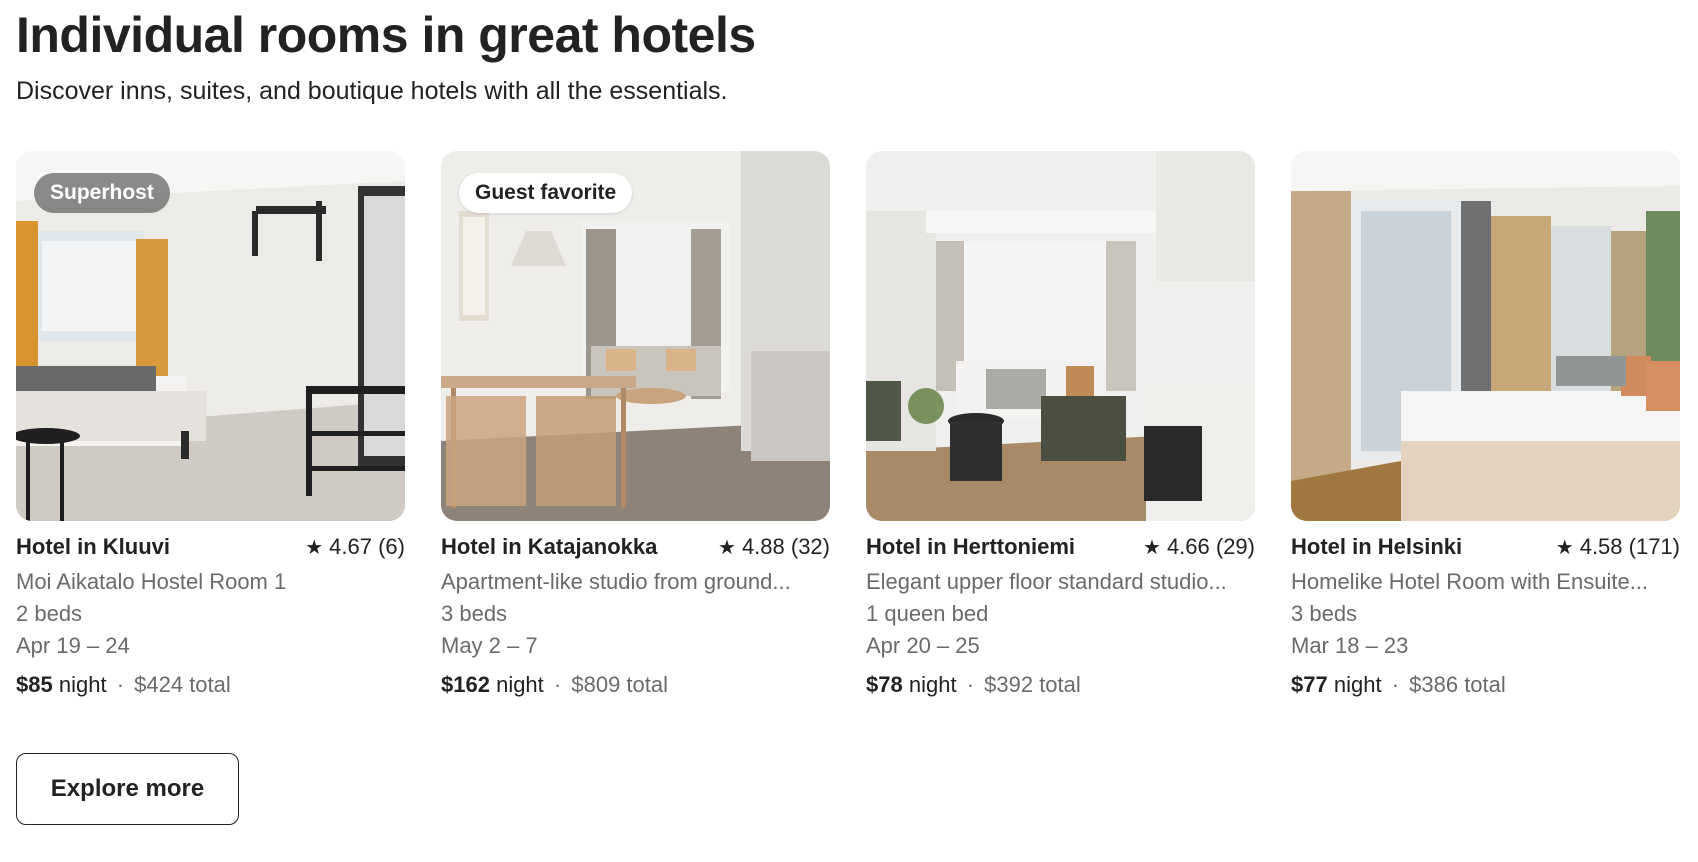 The width and height of the screenshot is (1698, 862). Describe the element at coordinates (210, 336) in the screenshot. I see `listing-photo: Superhost` at that location.